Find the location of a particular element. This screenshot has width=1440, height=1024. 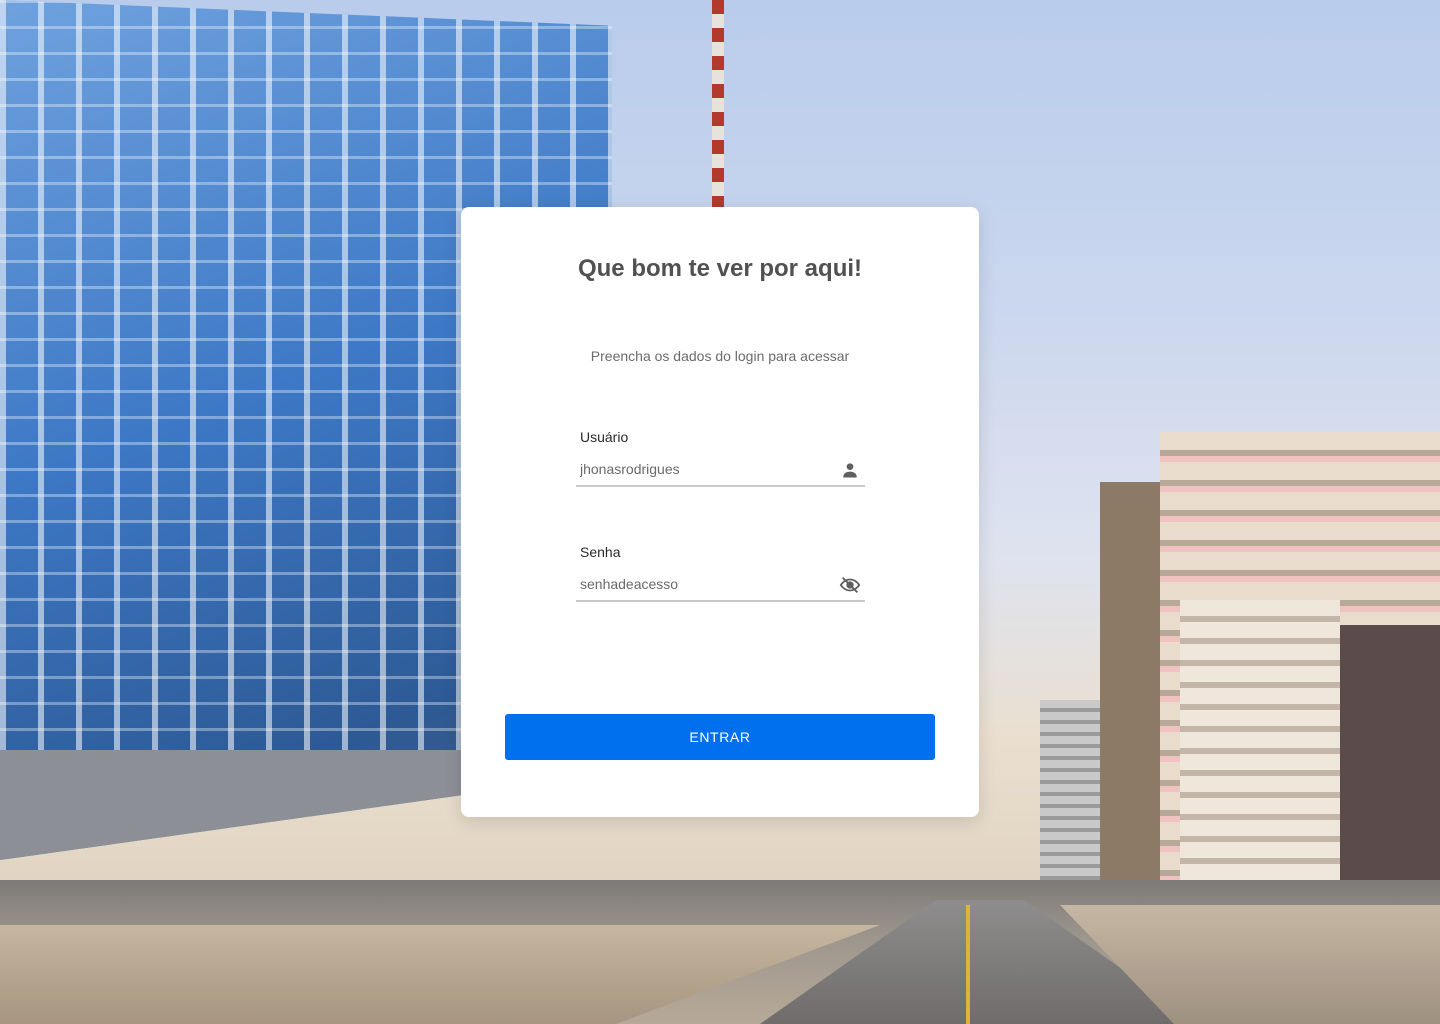

password-input is located at coordinates (720, 585).